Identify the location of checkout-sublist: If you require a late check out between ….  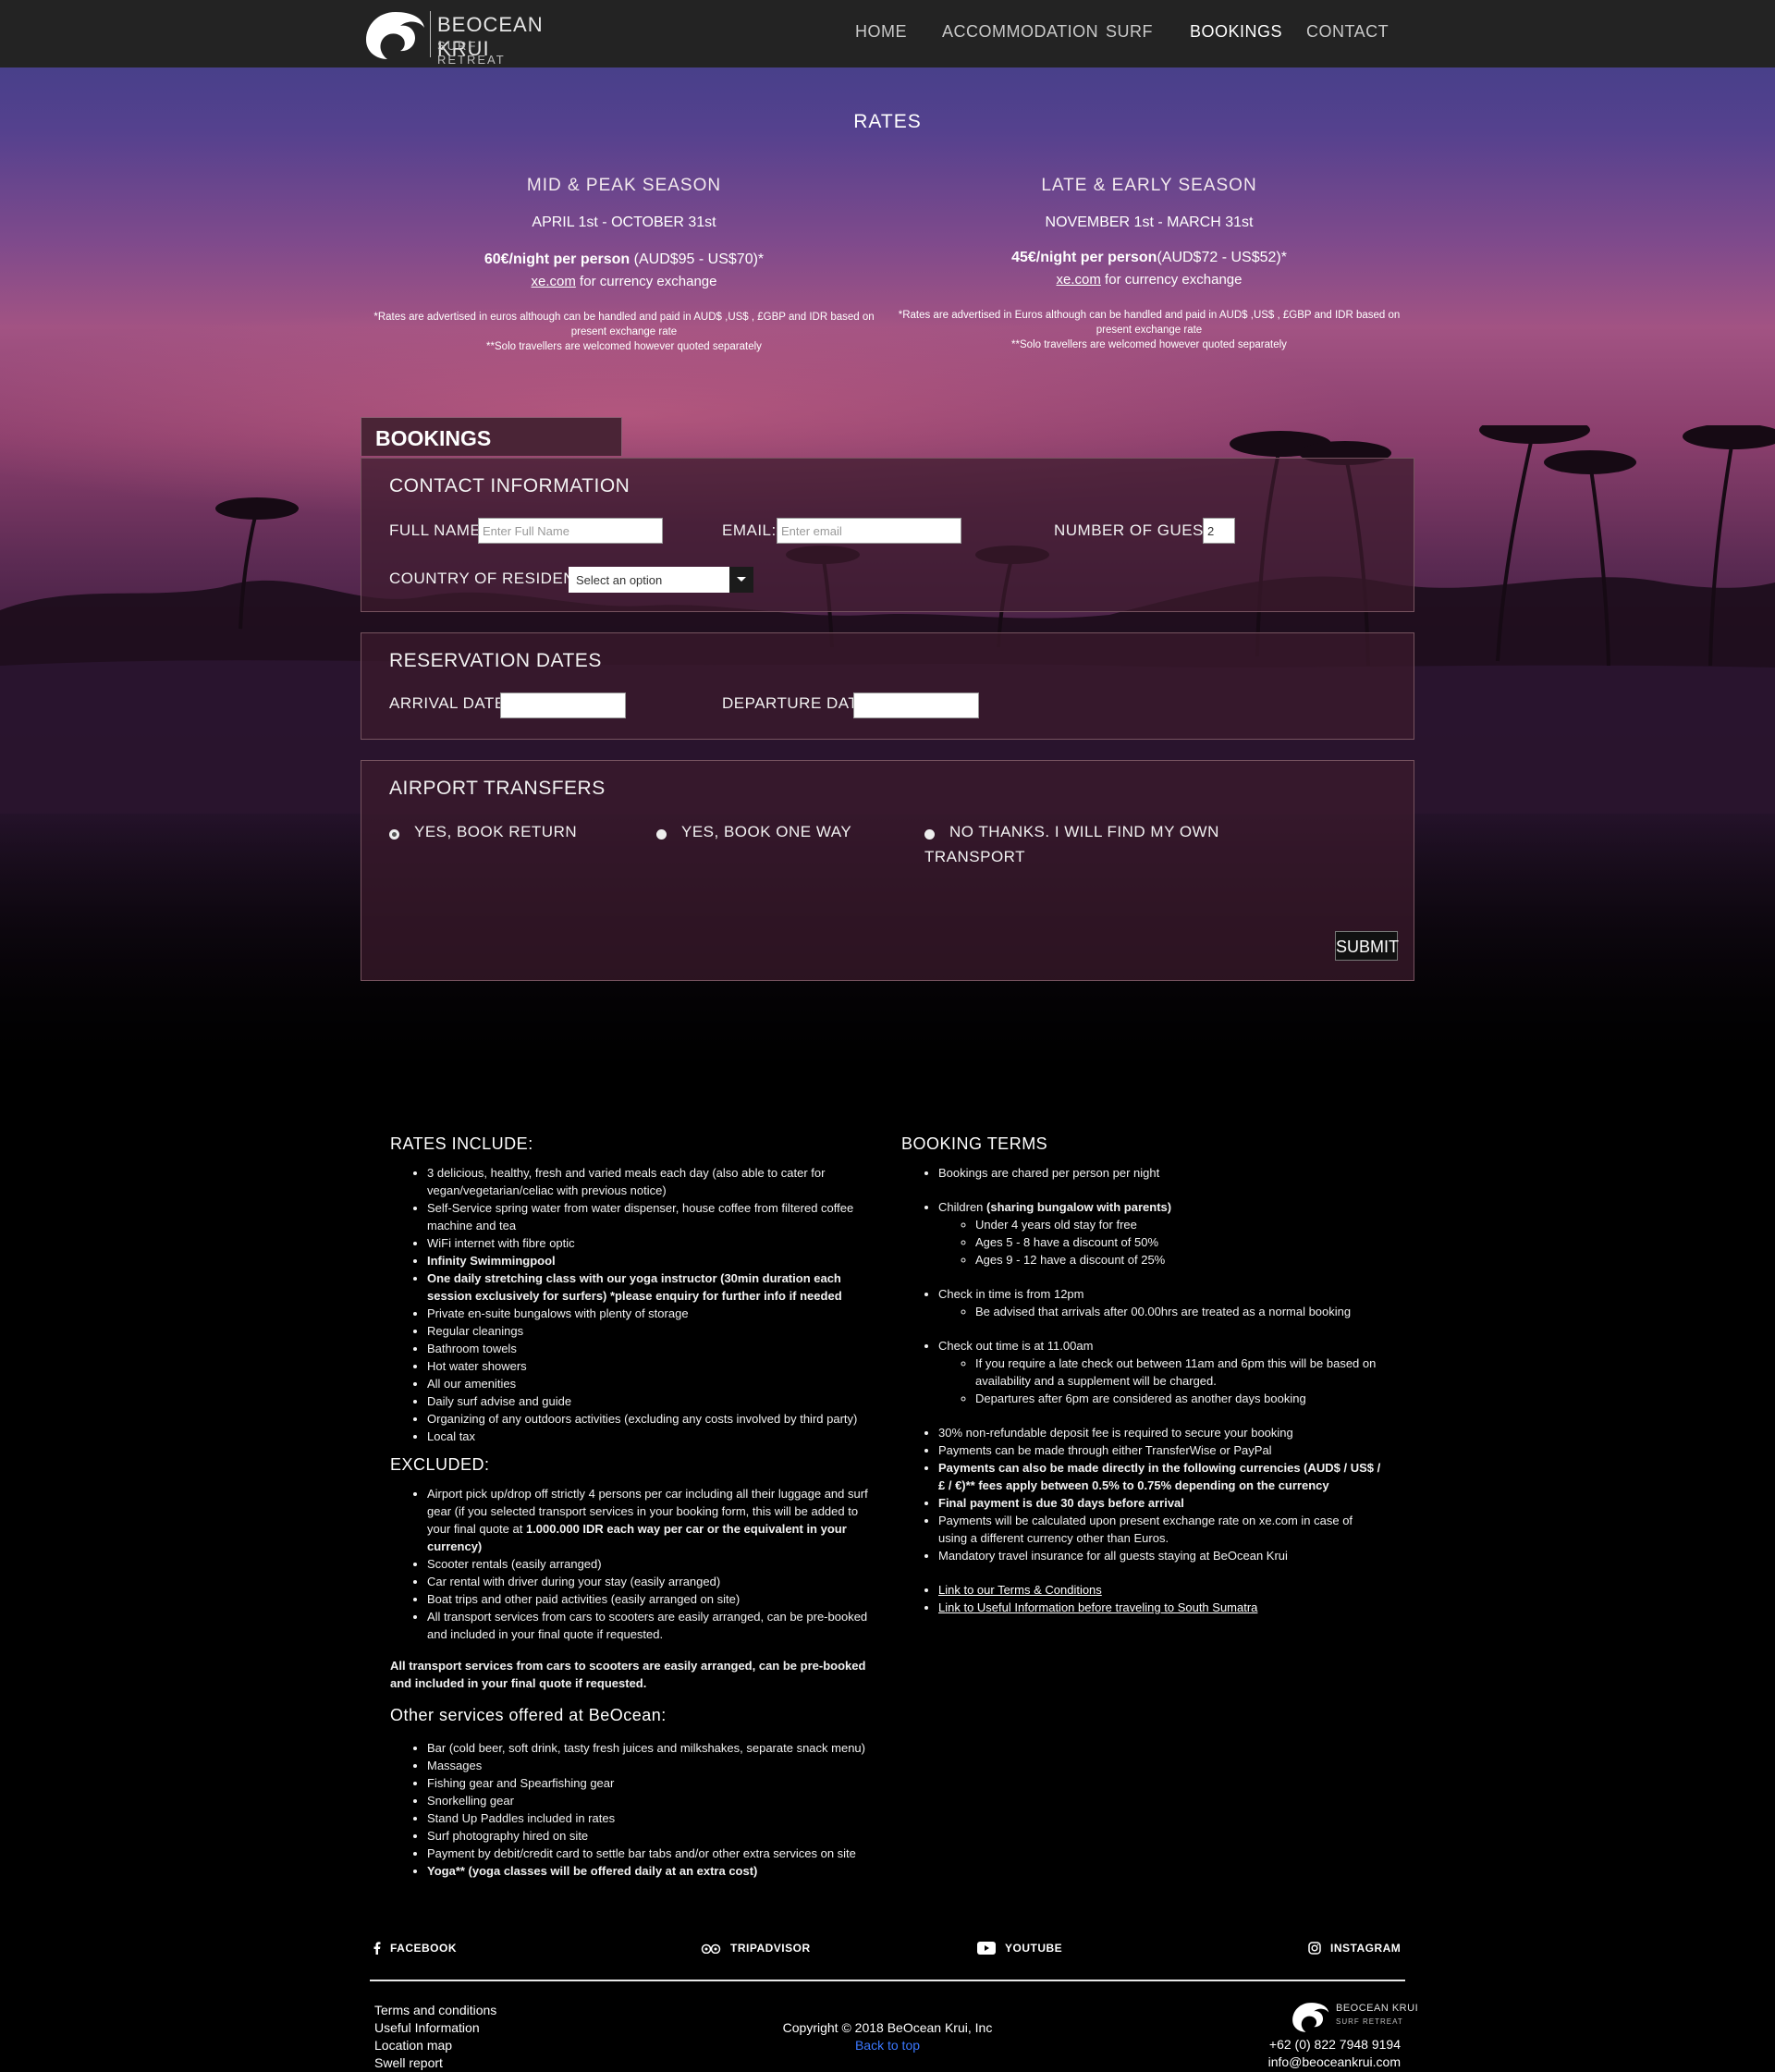
(1160, 1381).